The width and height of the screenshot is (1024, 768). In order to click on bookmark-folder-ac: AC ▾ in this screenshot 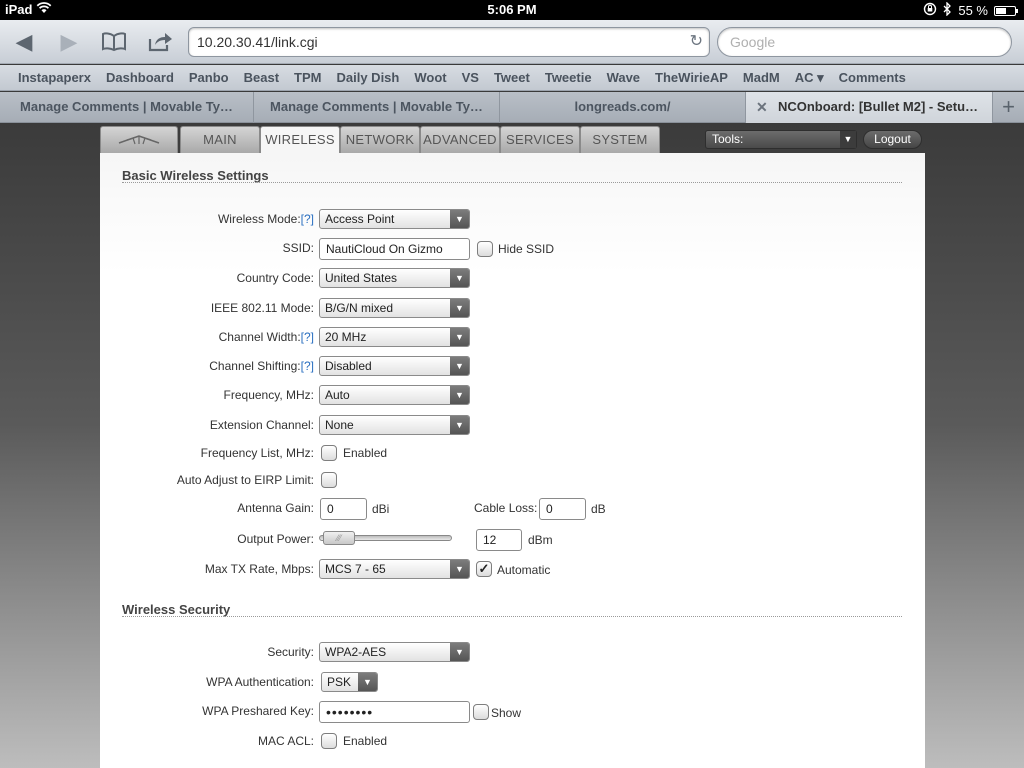, I will do `click(809, 78)`.